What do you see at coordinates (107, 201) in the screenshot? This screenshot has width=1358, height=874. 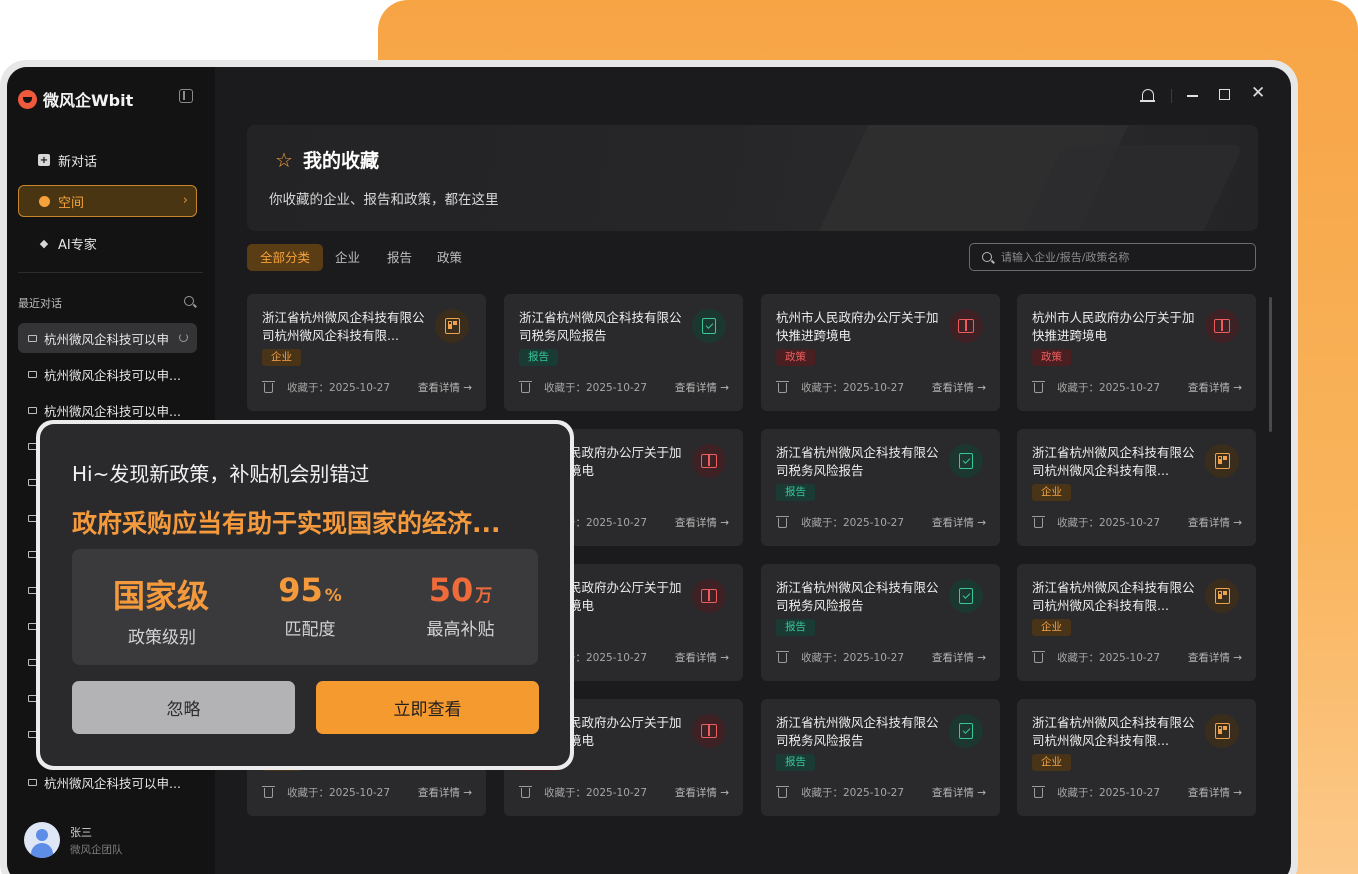 I see `sidebar-item-space: 空间 ›` at bounding box center [107, 201].